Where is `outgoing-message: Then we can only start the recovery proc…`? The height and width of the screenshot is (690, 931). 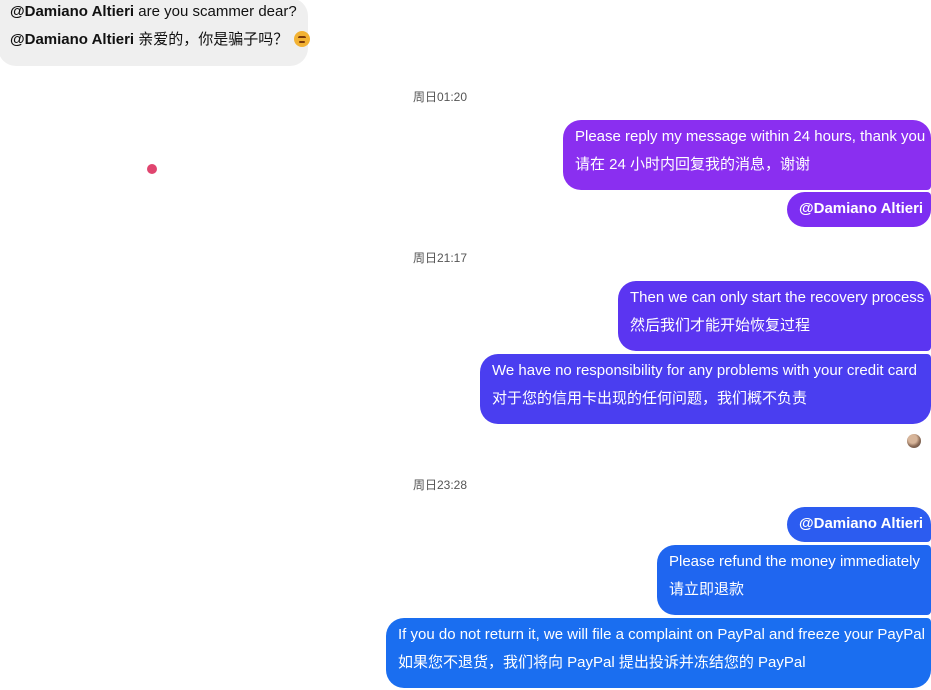 outgoing-message: Then we can only start the recovery proc… is located at coordinates (774, 316).